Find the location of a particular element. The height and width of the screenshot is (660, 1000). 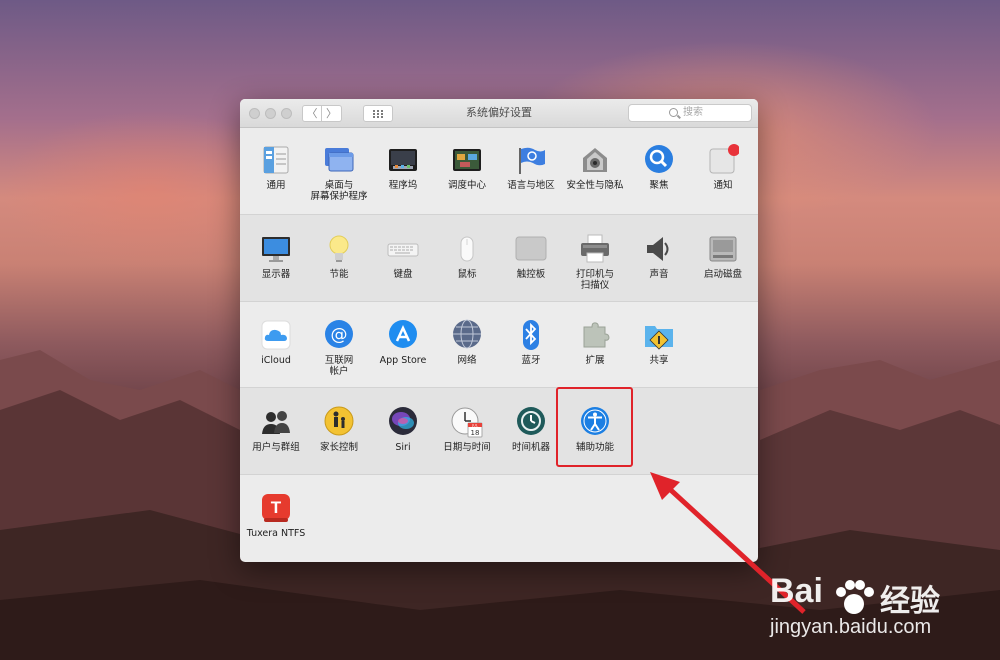

pref-app-store: App Store is located at coordinates (403, 342).